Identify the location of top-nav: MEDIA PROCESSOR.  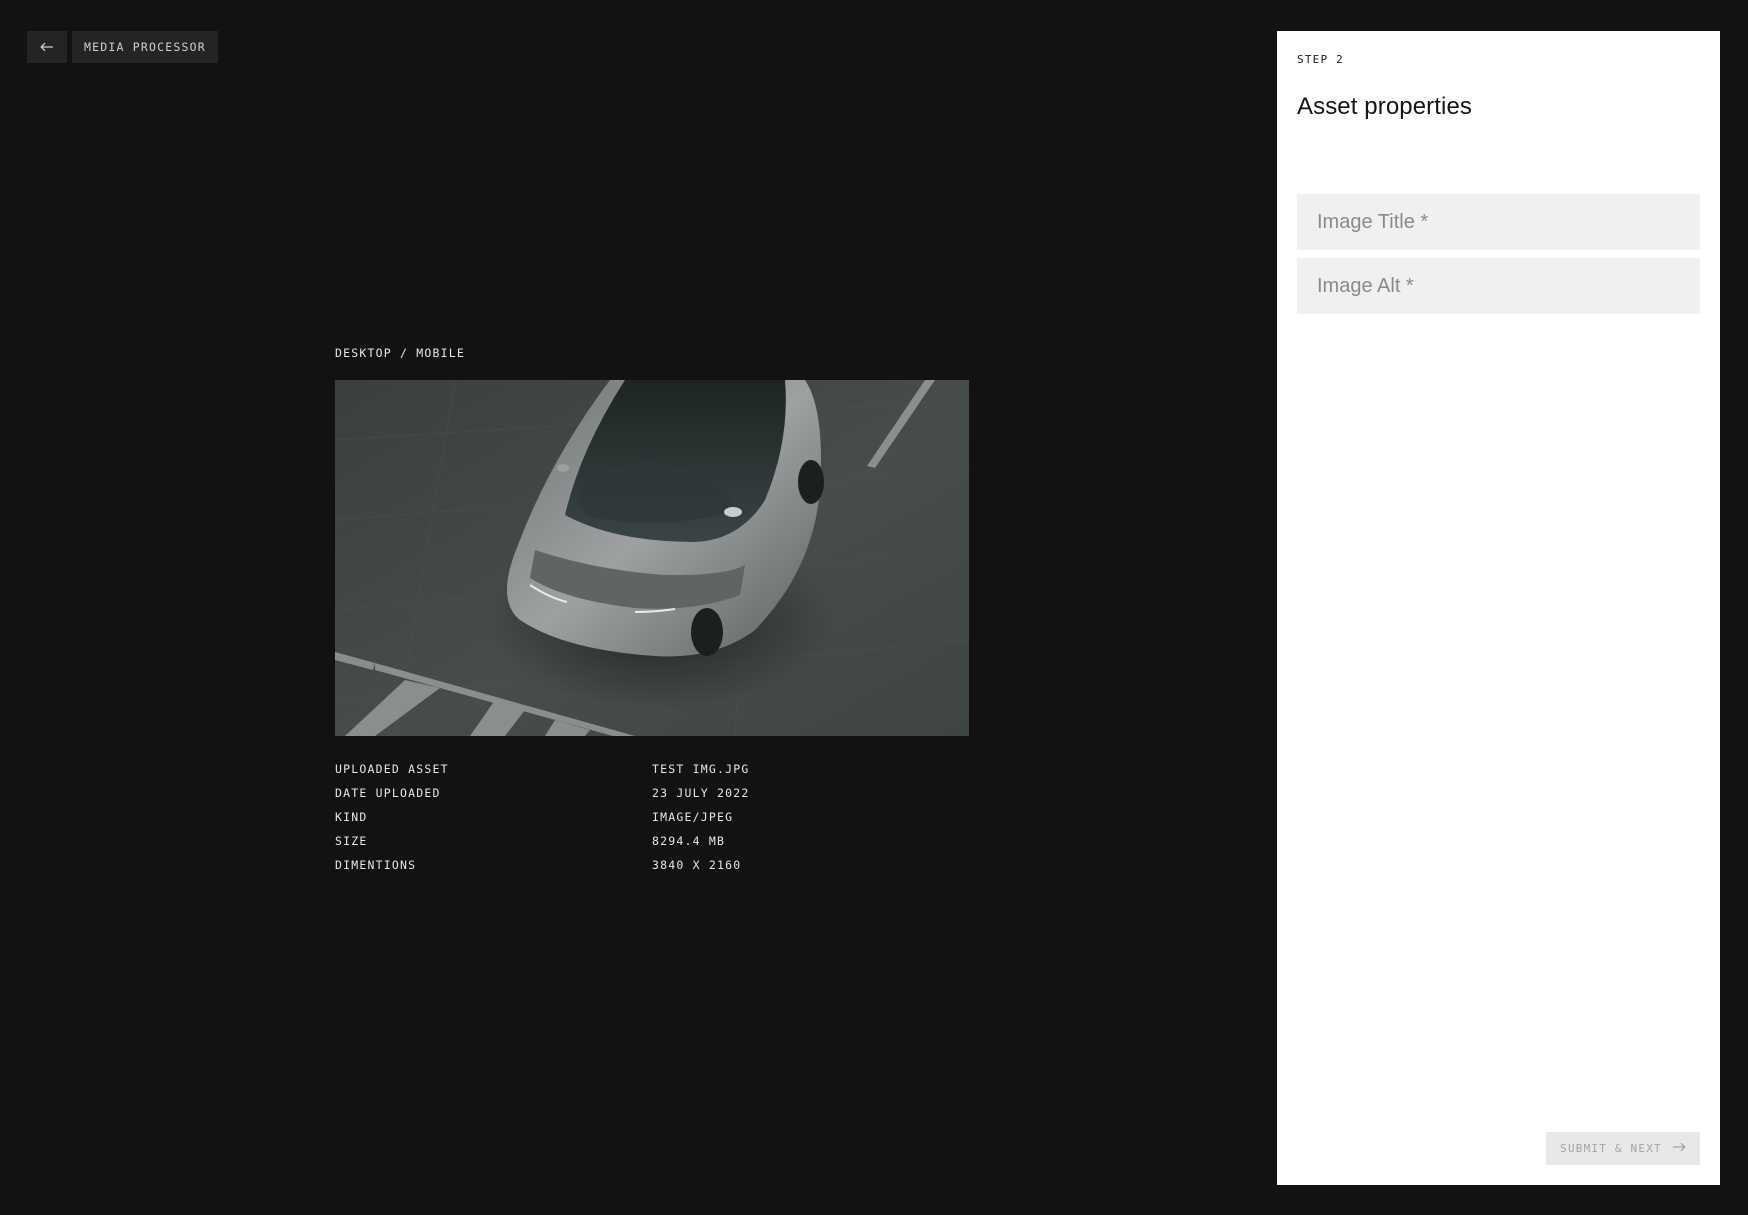
(122, 47).